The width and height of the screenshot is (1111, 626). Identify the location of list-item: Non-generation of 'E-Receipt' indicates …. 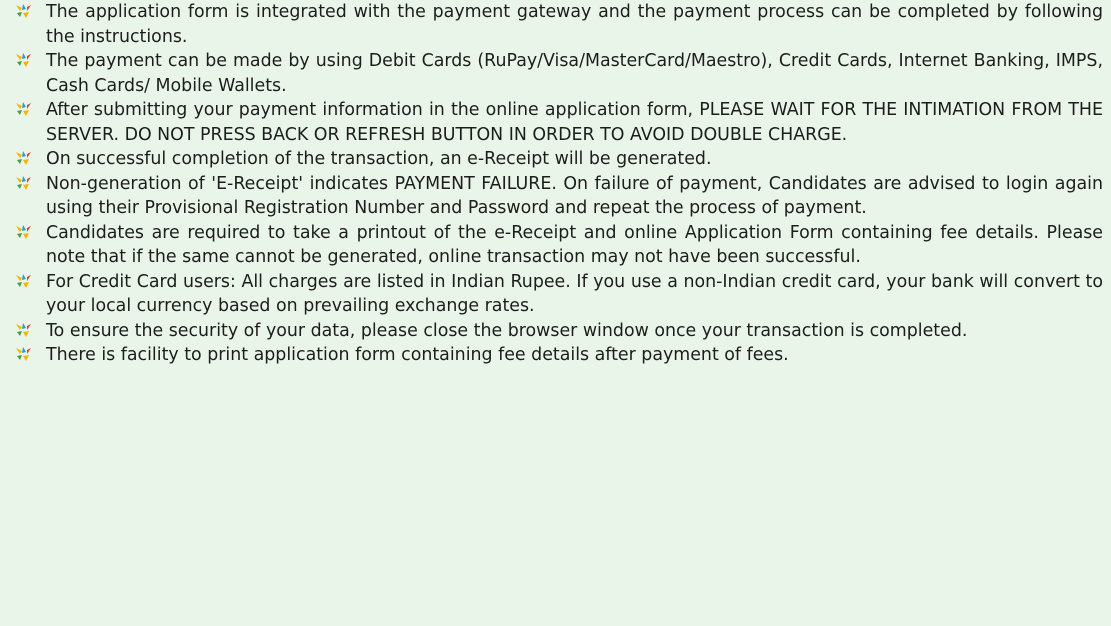
(555, 196).